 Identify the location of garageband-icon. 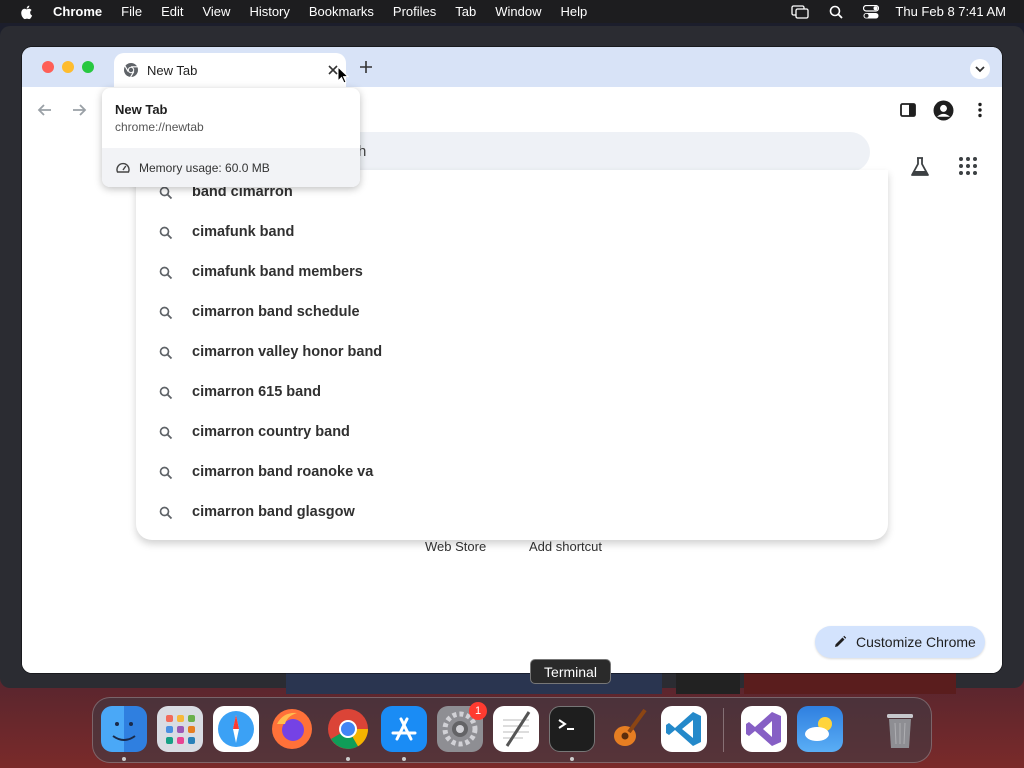
(628, 729).